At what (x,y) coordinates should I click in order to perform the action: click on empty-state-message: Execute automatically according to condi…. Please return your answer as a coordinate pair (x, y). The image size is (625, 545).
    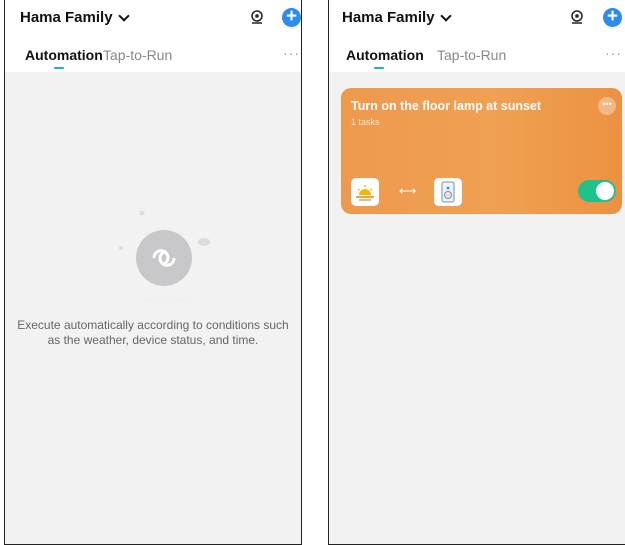
    Looking at the image, I should click on (153, 332).